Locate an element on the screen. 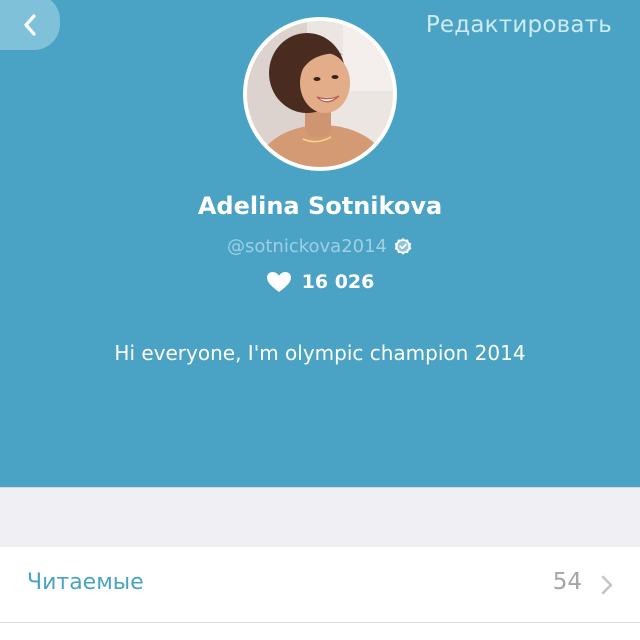 The height and width of the screenshot is (640, 640). section-spacer is located at coordinates (320, 517).